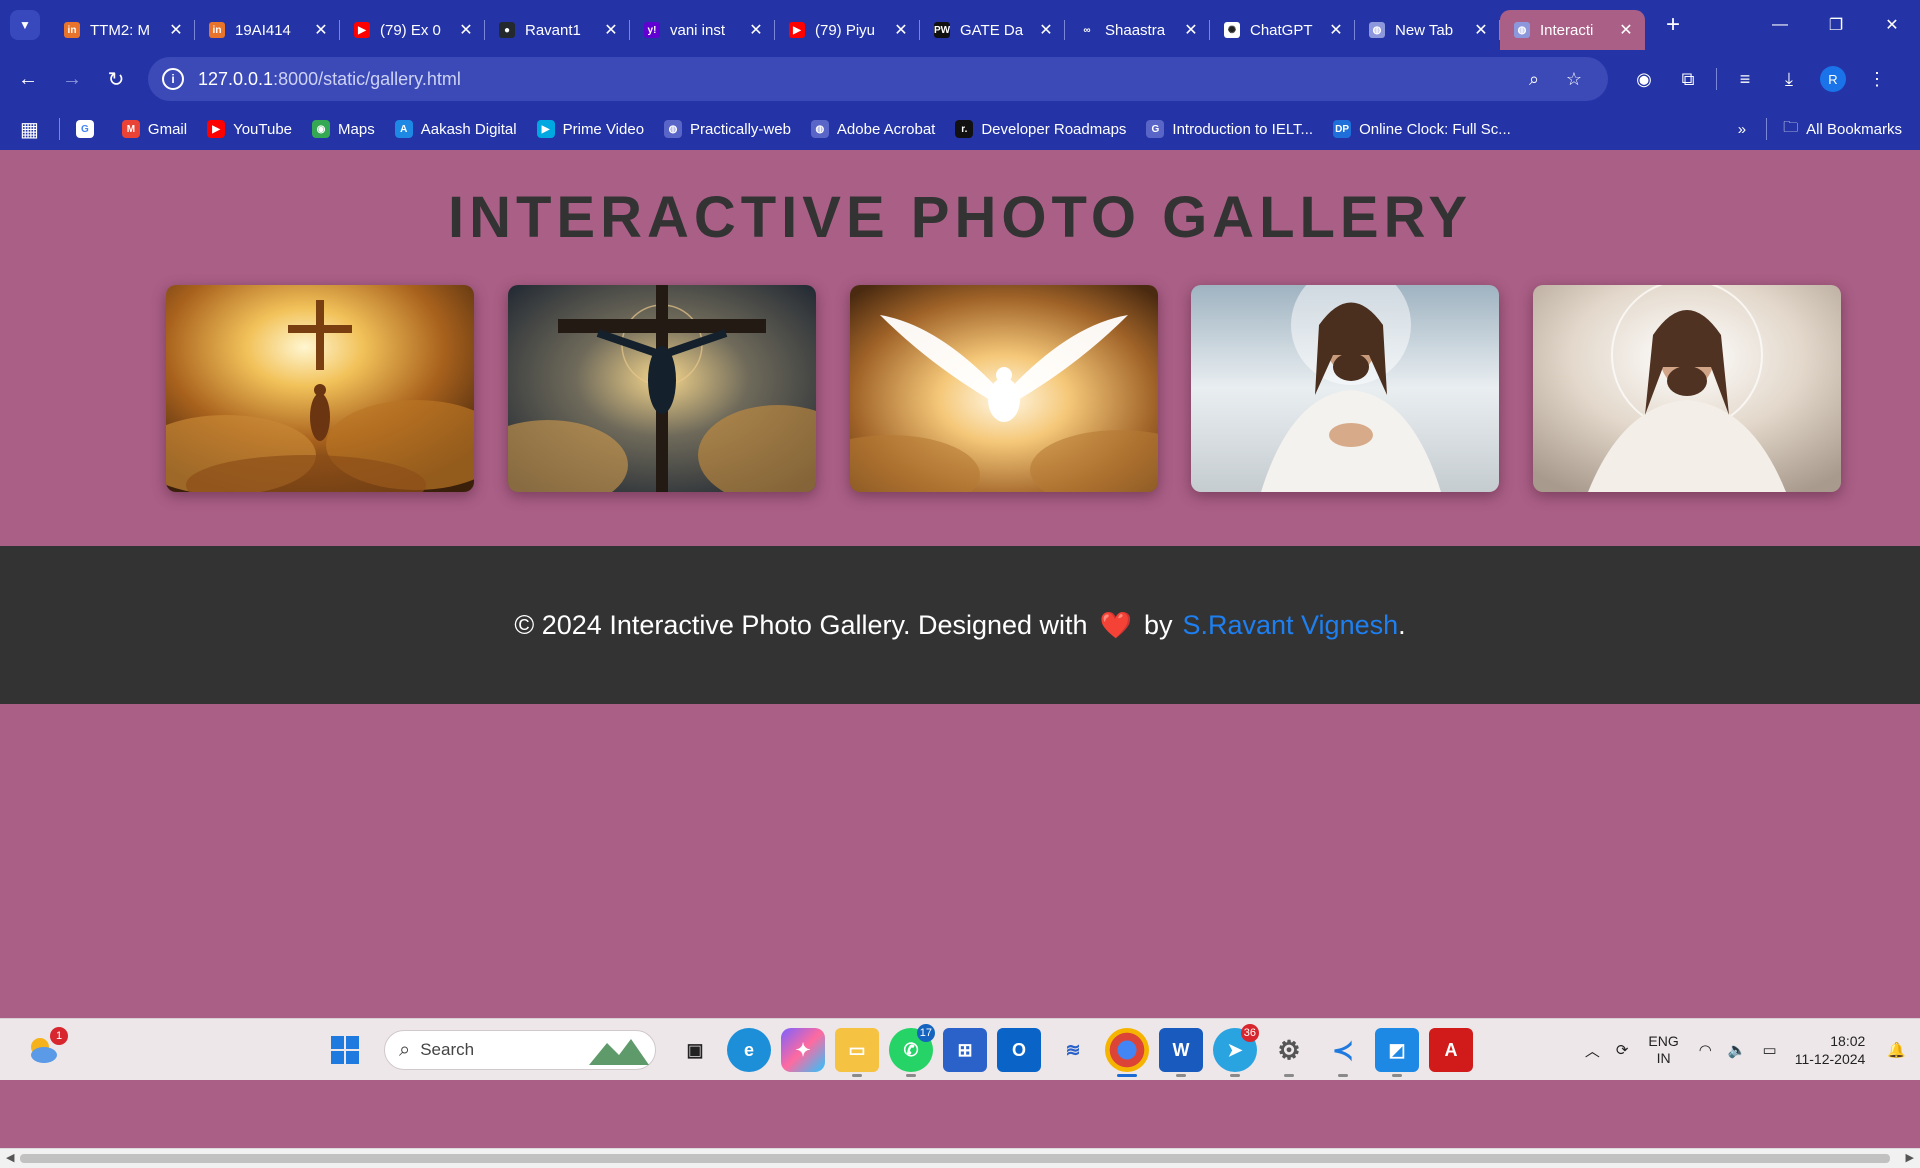 This screenshot has width=1920, height=1168. I want to click on browser-tab: ◍ Interacti ✕, so click(1572, 30).